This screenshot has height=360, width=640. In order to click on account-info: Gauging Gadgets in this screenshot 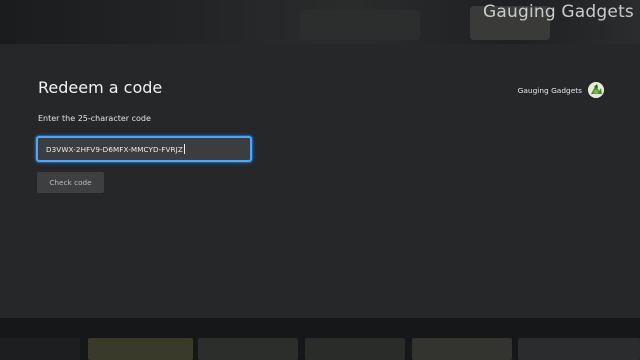, I will do `click(561, 90)`.